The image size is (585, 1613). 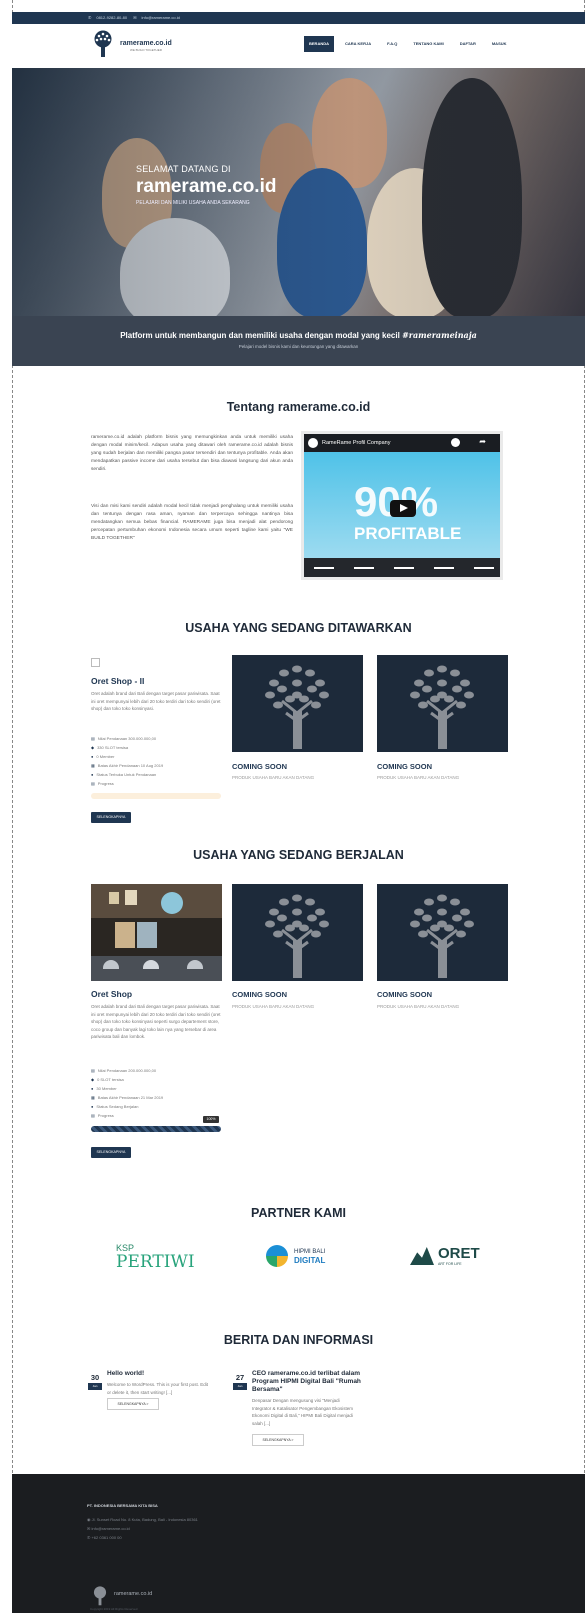 I want to click on member-count: ● 0 Member, so click(x=102, y=756).